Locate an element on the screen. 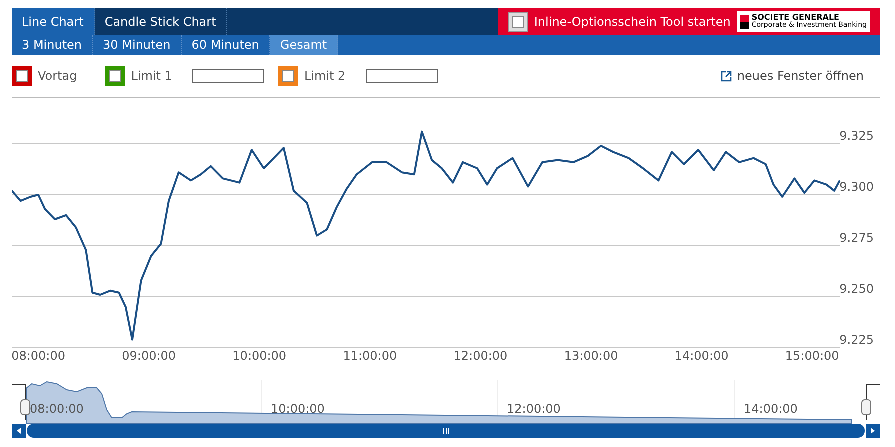  y-tick-label: 9.300 is located at coordinates (857, 187).